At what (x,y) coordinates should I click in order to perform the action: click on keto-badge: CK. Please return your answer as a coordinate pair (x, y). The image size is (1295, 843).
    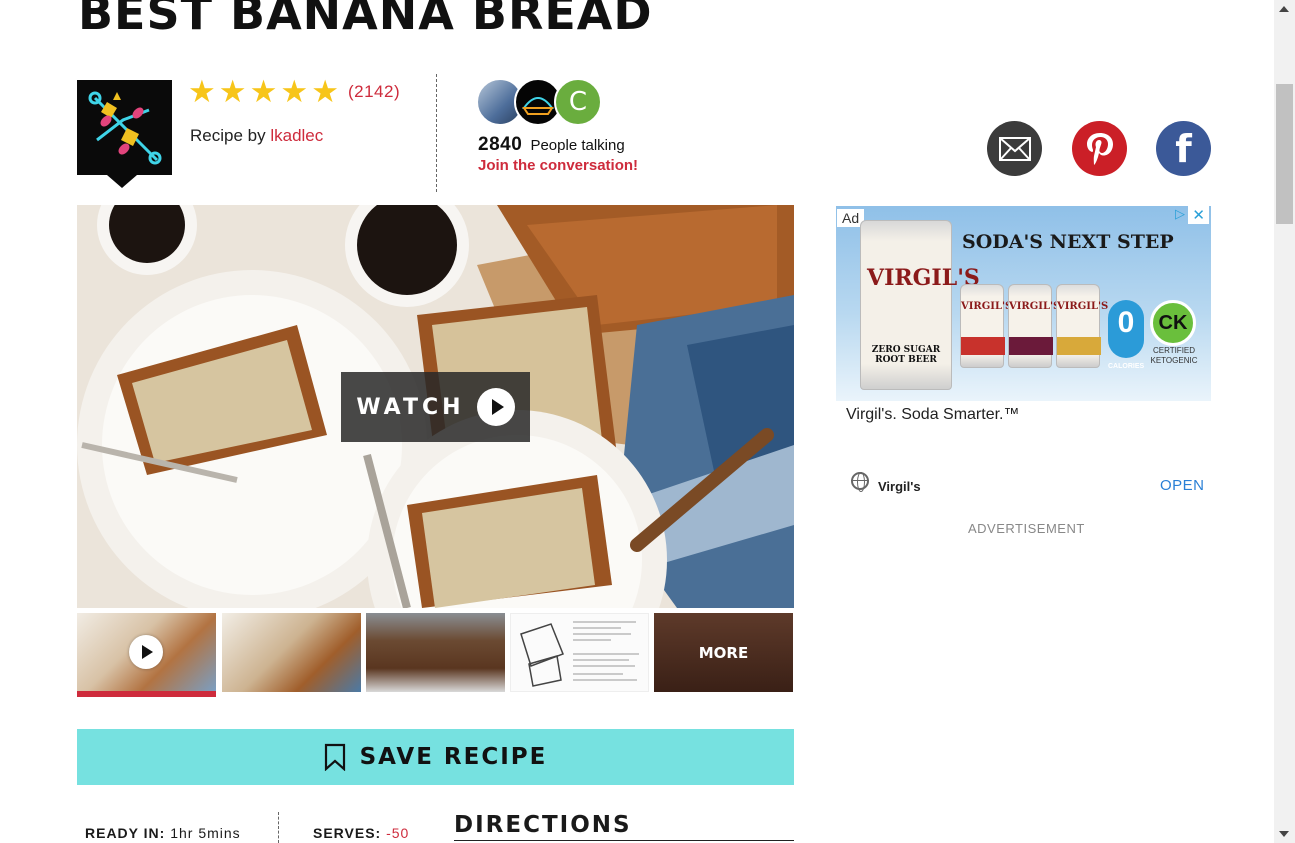
    Looking at the image, I should click on (1173, 323).